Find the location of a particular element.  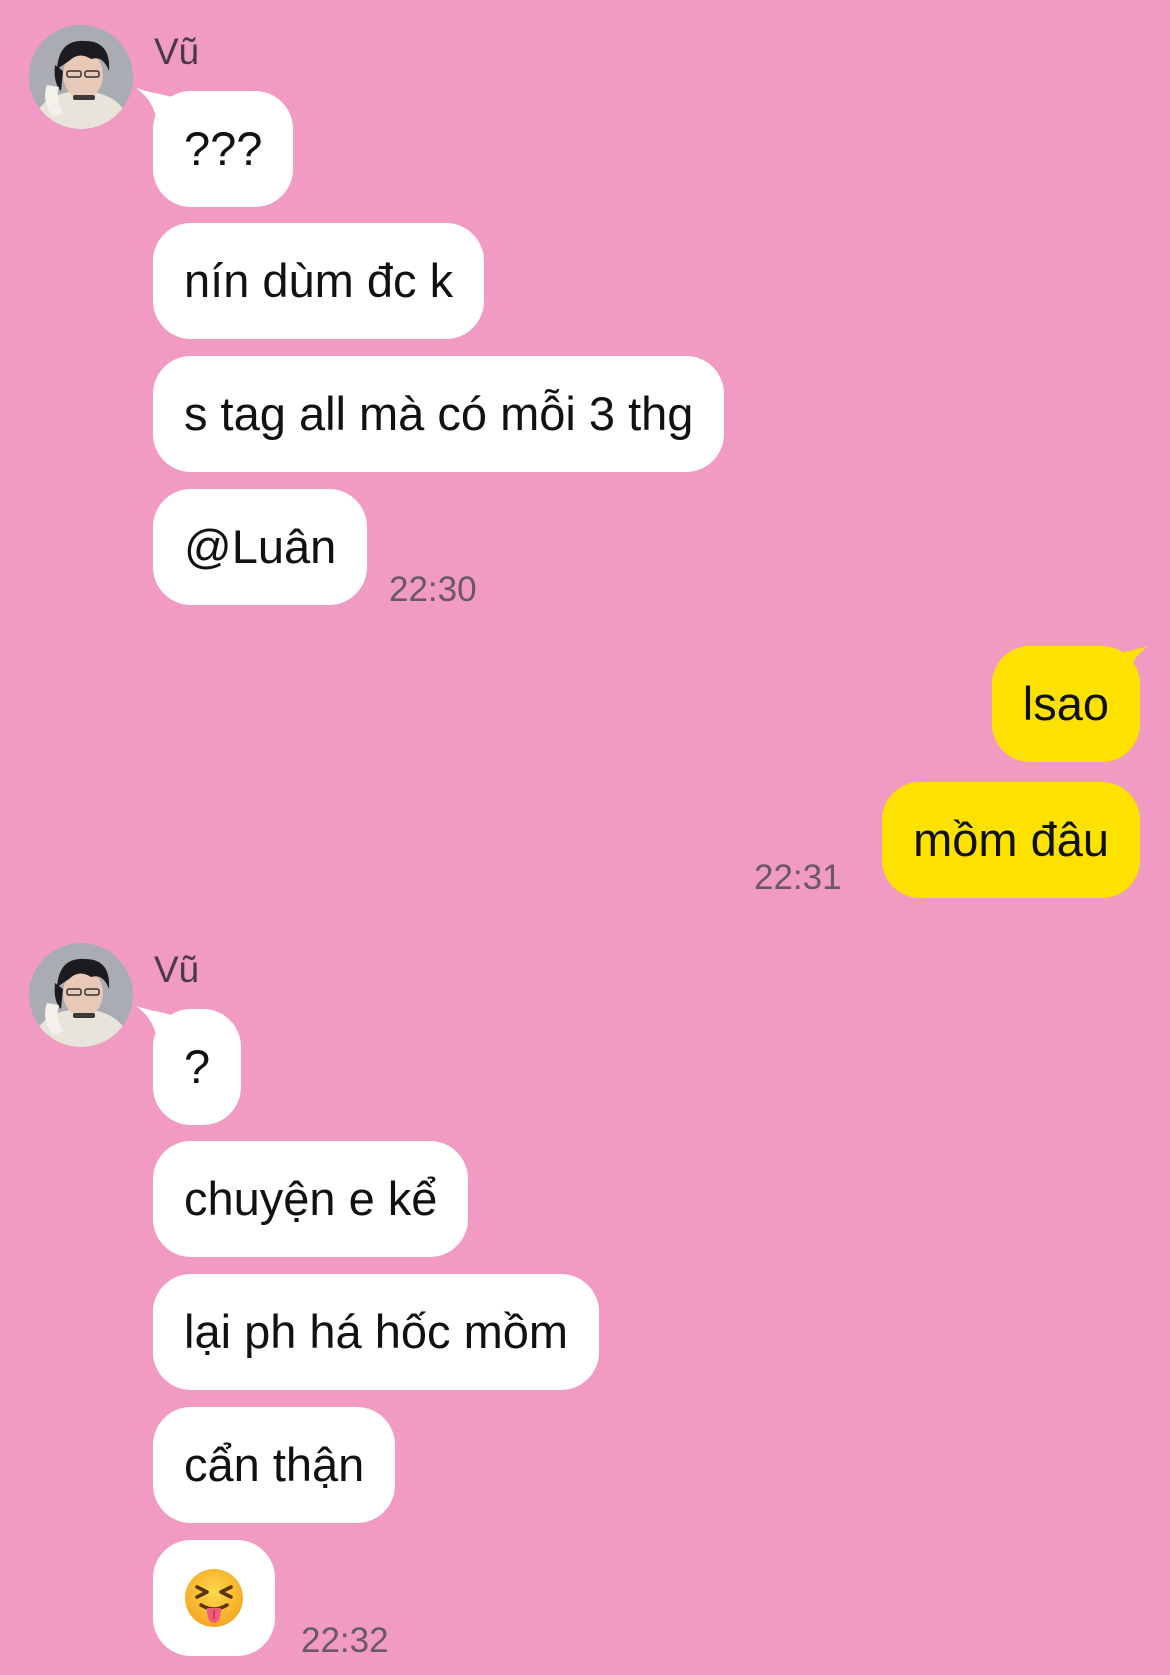

message-bubble: ? is located at coordinates (197, 1067).